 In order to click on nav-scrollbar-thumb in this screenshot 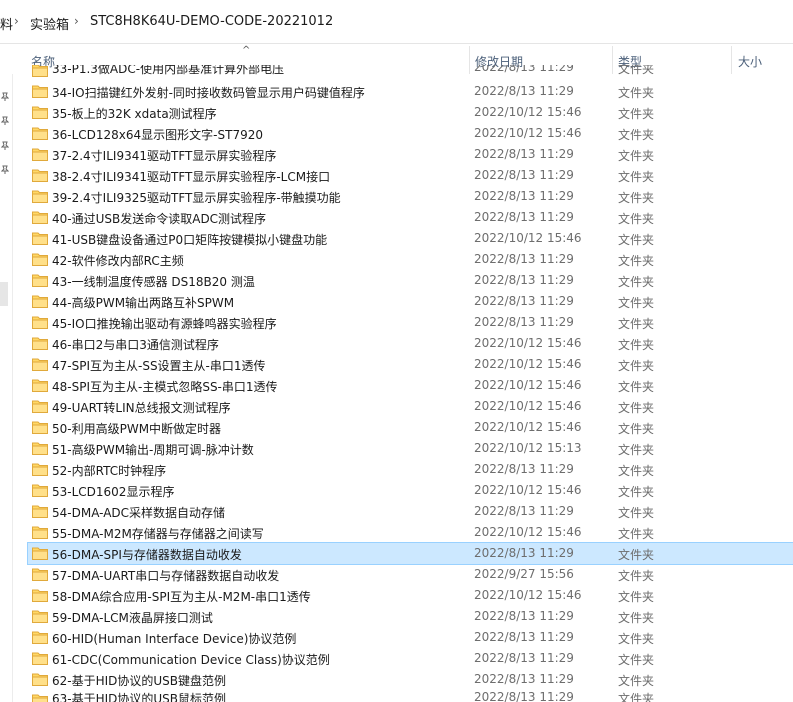, I will do `click(4, 294)`.